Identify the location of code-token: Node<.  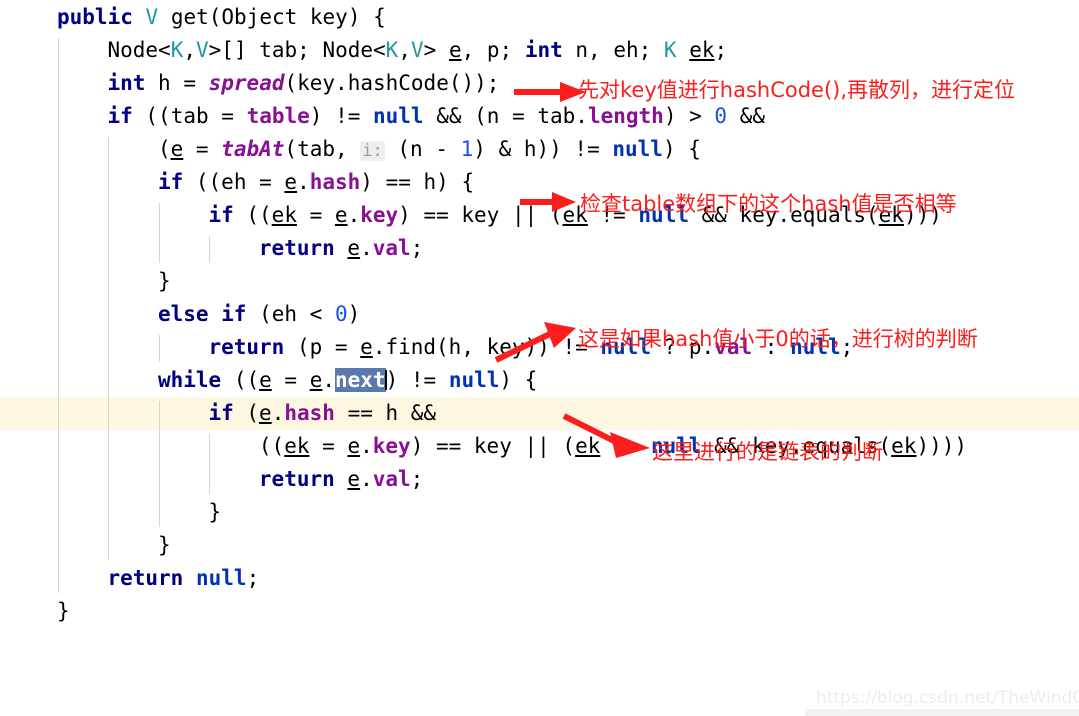
(139, 50).